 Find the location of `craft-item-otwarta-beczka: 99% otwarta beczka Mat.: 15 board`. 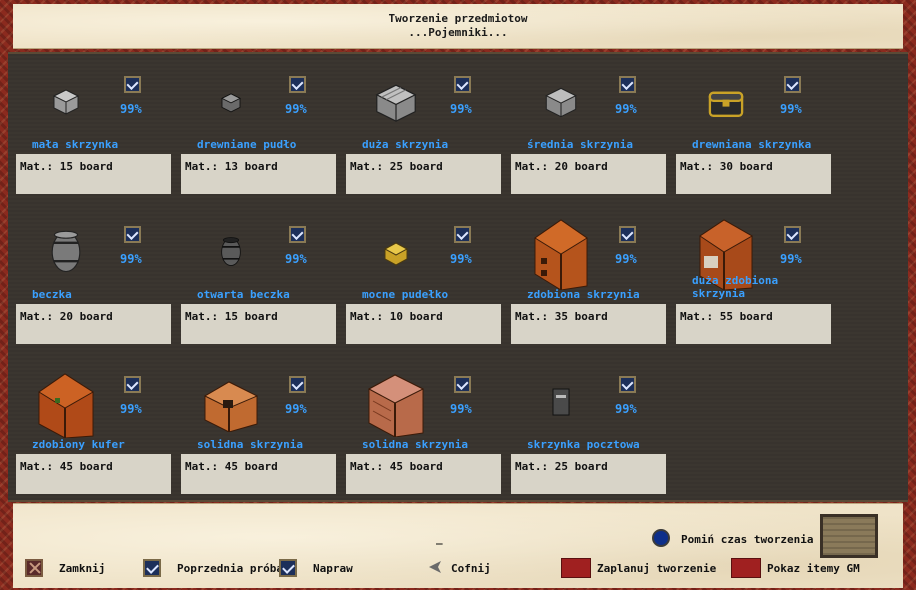

craft-item-otwarta-beczka: 99% otwarta beczka Mat.: 15 board is located at coordinates (255, 284).